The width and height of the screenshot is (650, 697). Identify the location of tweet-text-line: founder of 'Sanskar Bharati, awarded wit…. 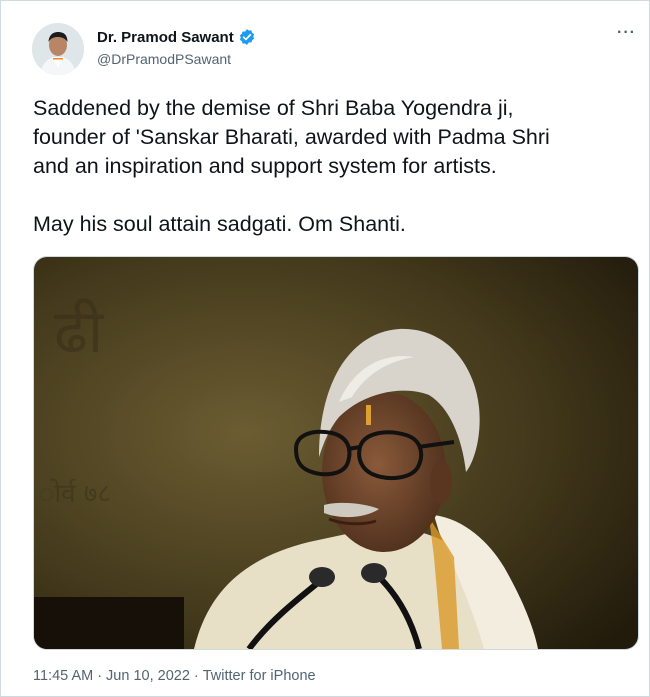
(291, 137).